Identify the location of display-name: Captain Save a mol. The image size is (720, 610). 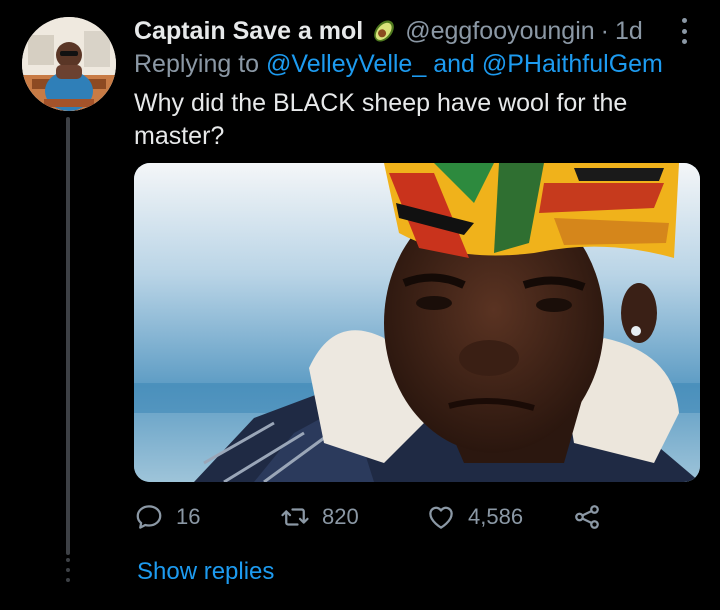
(248, 31).